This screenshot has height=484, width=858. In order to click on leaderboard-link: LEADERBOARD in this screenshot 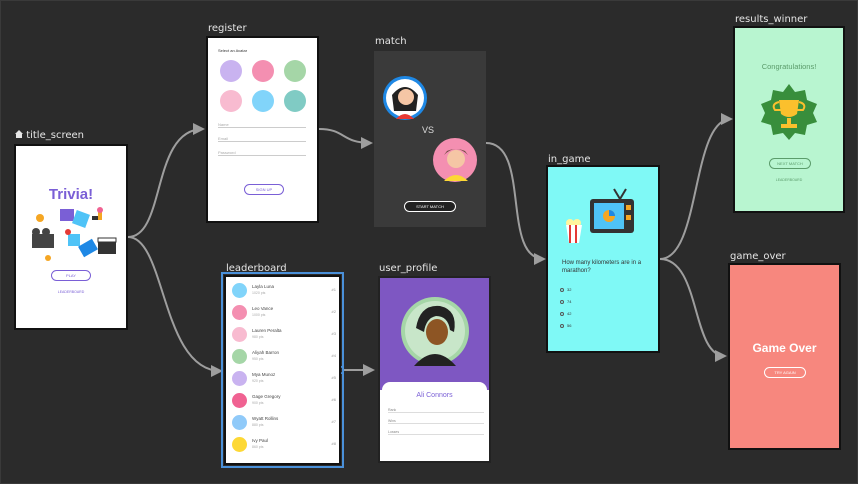, I will do `click(71, 292)`.